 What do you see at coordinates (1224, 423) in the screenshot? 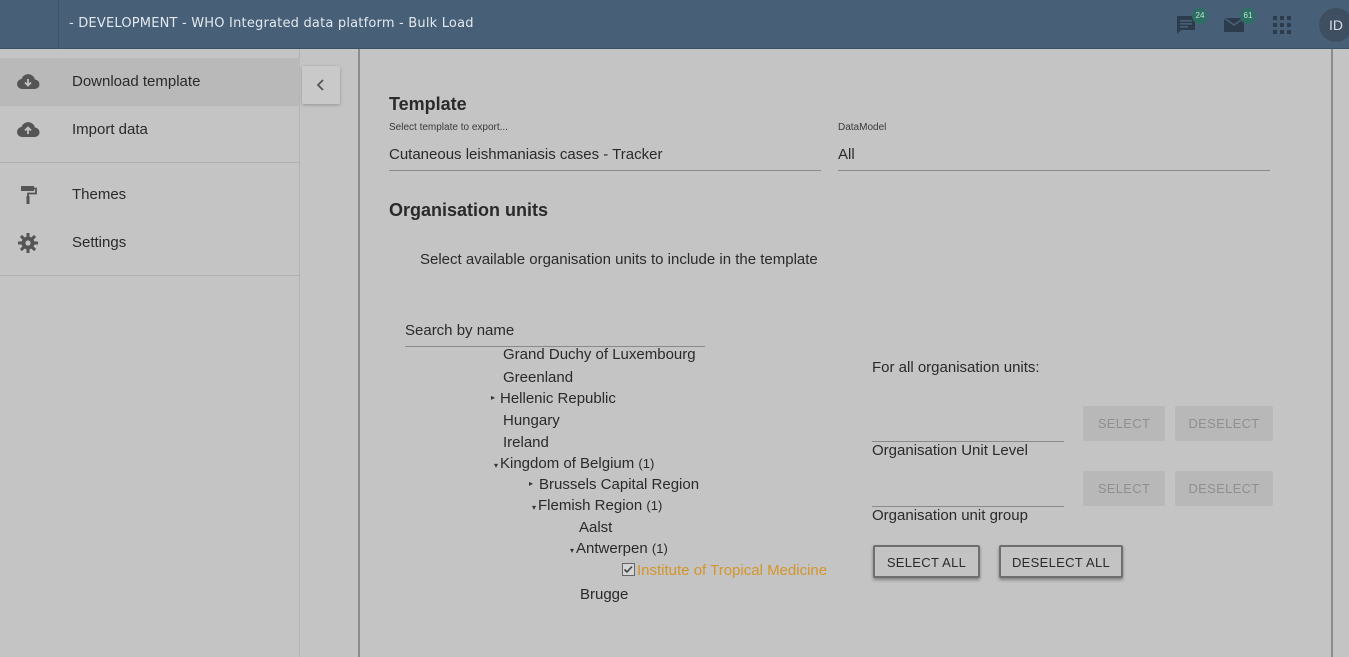
I see `deselect-level-button: DESELECT` at bounding box center [1224, 423].